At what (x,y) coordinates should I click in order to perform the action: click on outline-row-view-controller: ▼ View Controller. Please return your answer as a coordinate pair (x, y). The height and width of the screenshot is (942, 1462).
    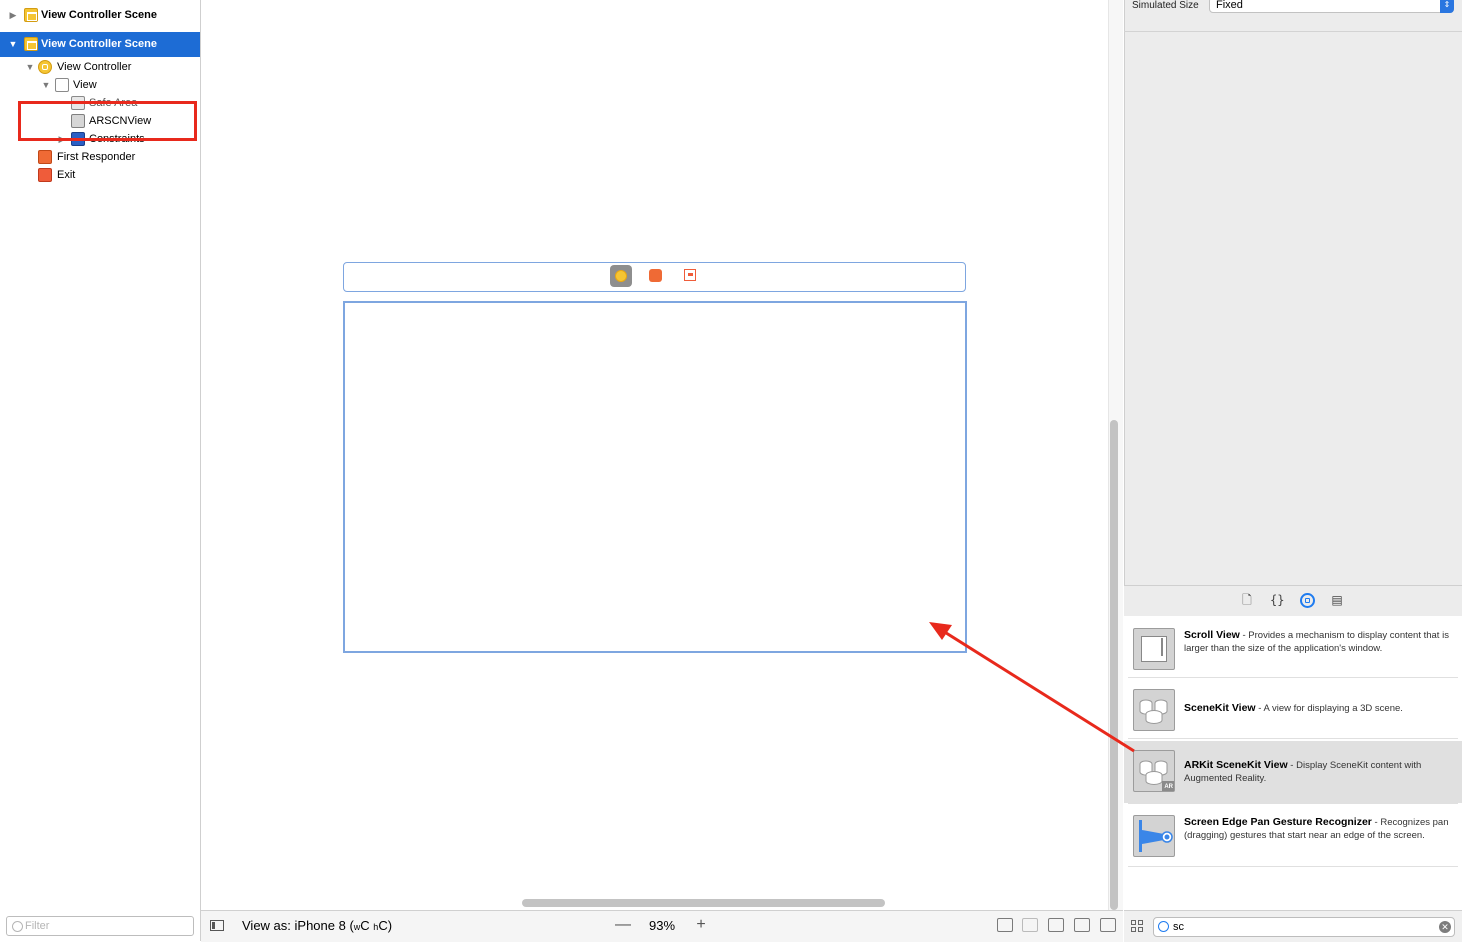
    Looking at the image, I should click on (100, 67).